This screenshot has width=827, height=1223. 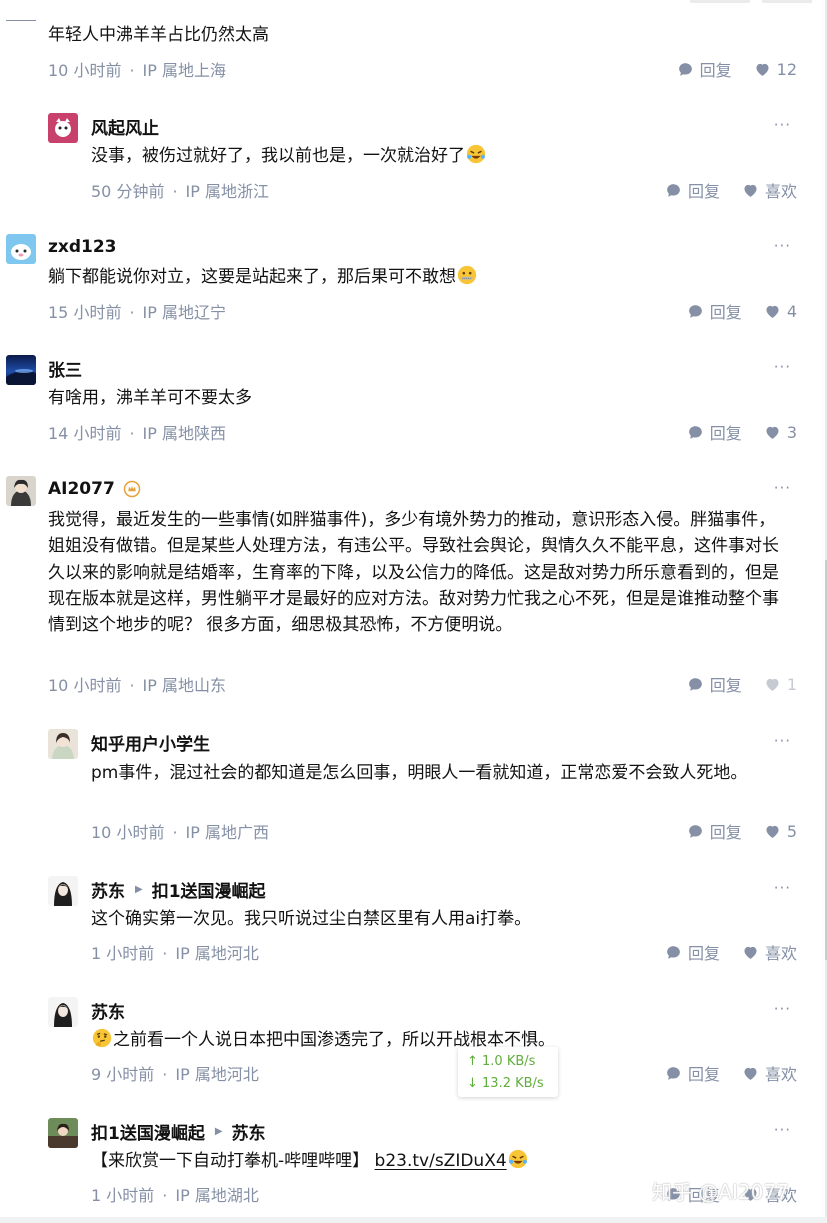 What do you see at coordinates (501, 1061) in the screenshot?
I see `upload-speed: ↑ 1.0 KB/s` at bounding box center [501, 1061].